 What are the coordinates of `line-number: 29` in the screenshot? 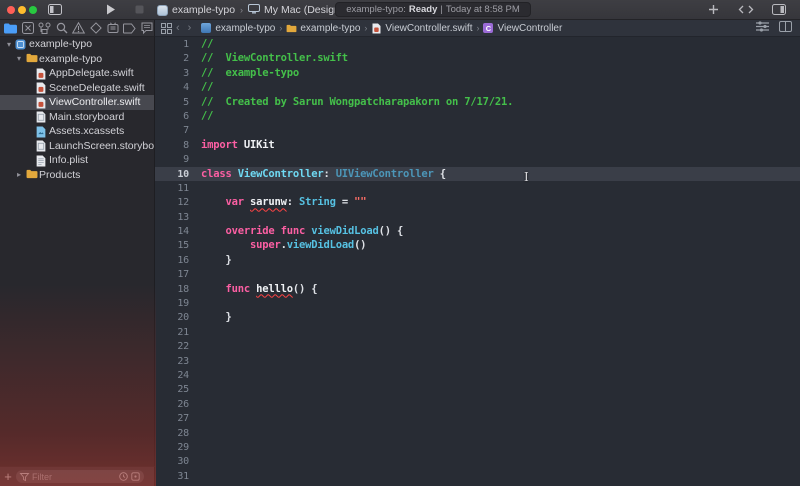 It's located at (172, 448).